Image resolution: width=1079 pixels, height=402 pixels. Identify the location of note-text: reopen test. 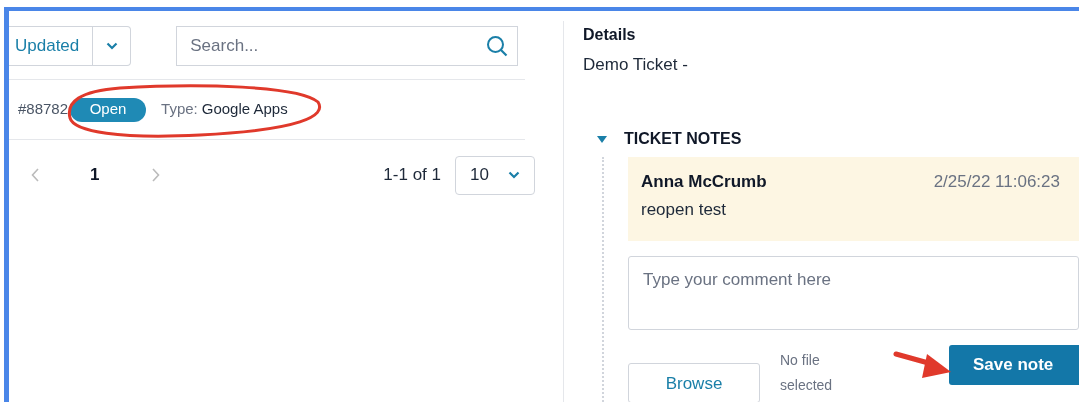
(684, 210).